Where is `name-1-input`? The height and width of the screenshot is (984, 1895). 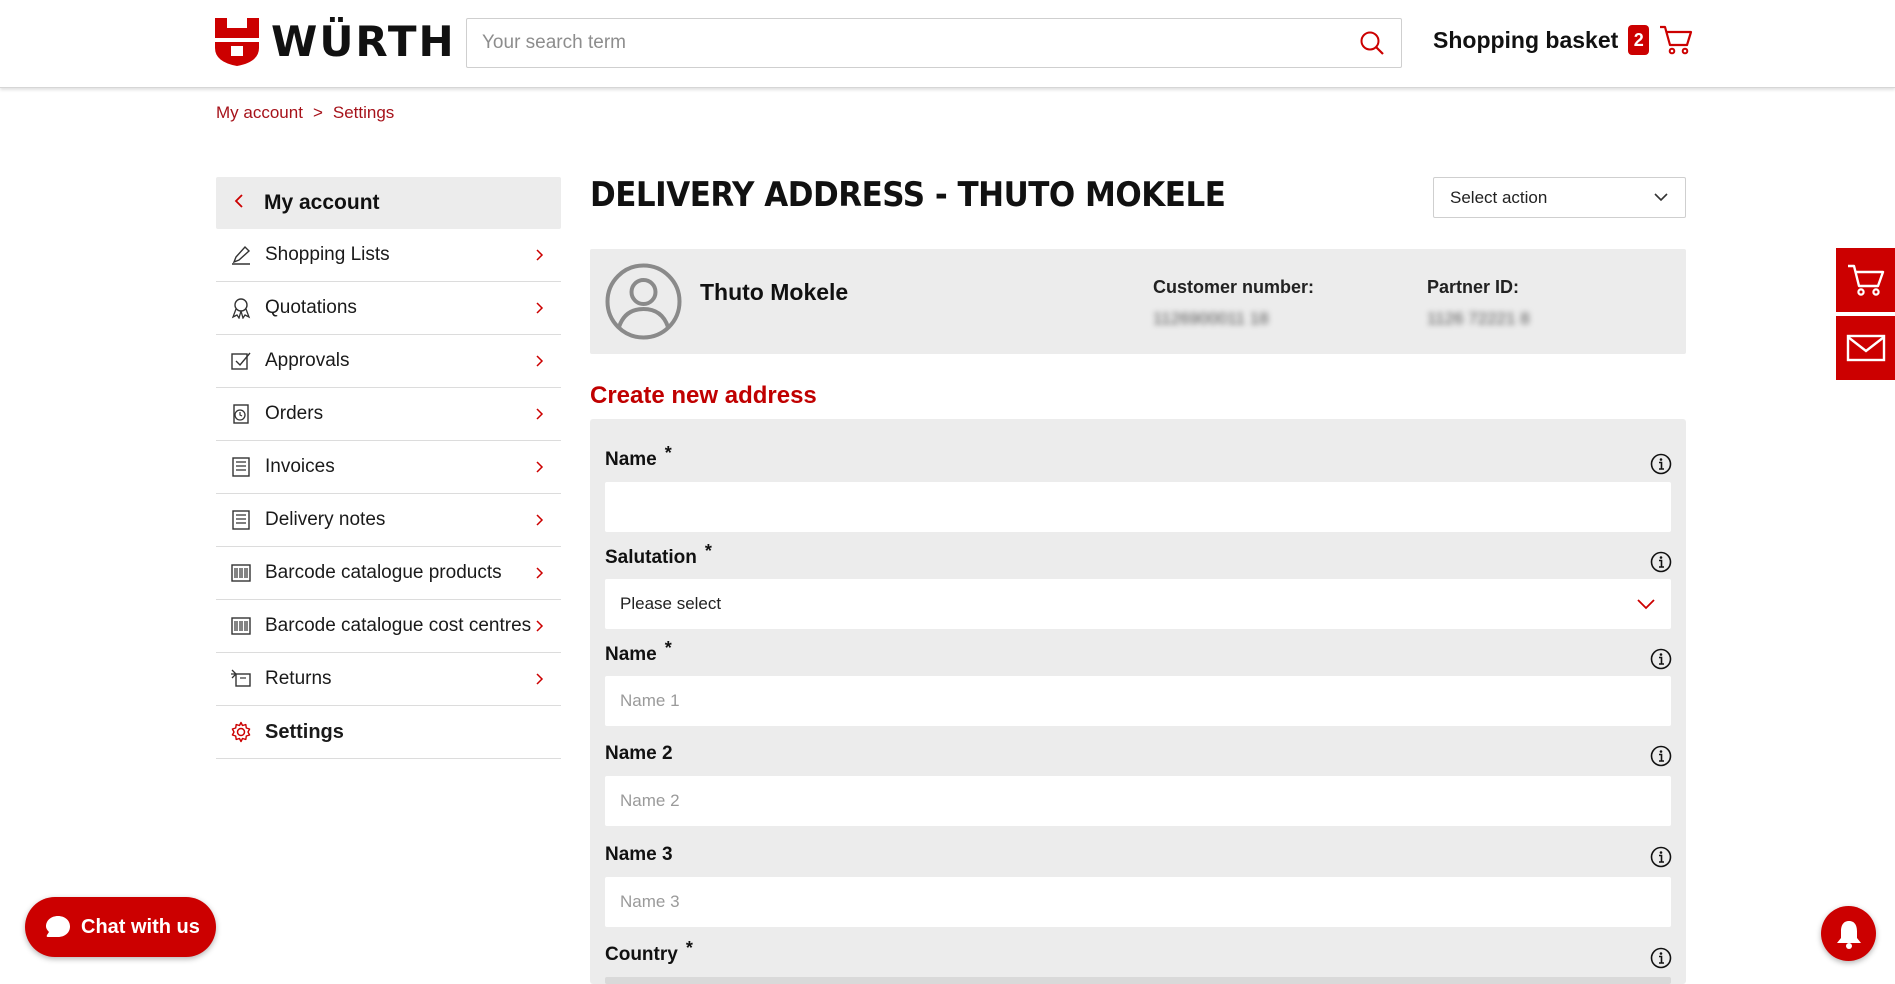 name-1-input is located at coordinates (1138, 701).